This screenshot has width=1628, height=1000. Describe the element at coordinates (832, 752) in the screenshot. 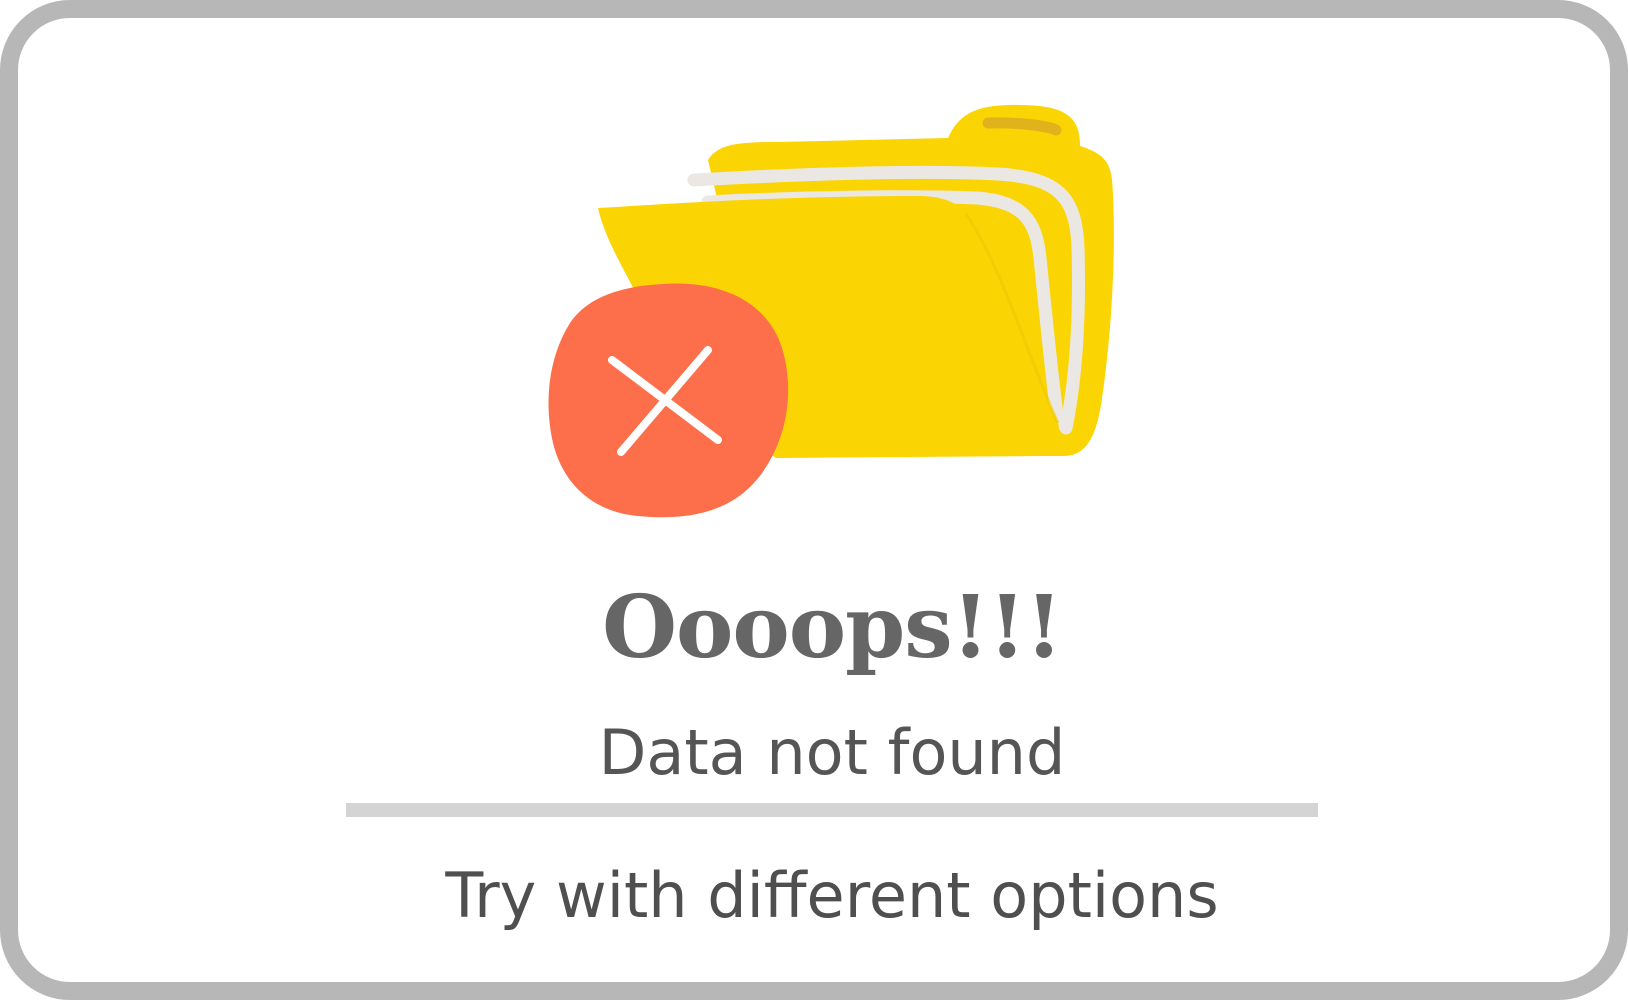

I see `empty-state-message: Data not found` at that location.